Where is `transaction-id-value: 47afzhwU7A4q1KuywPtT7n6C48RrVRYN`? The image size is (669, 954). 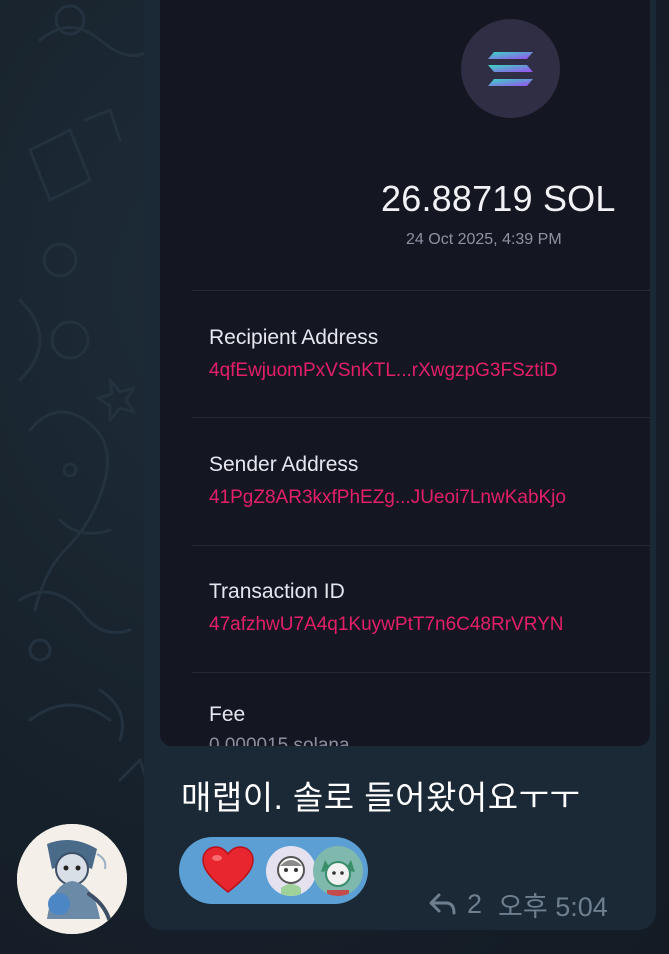 transaction-id-value: 47afzhwU7A4q1KuywPtT7n6C48RrVRYN is located at coordinates (386, 624).